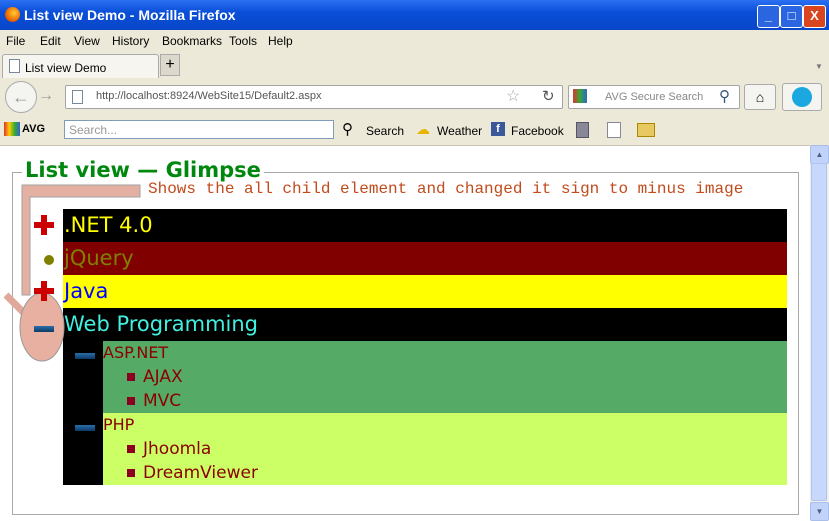  What do you see at coordinates (280, 41) in the screenshot?
I see `menu-help: Help` at bounding box center [280, 41].